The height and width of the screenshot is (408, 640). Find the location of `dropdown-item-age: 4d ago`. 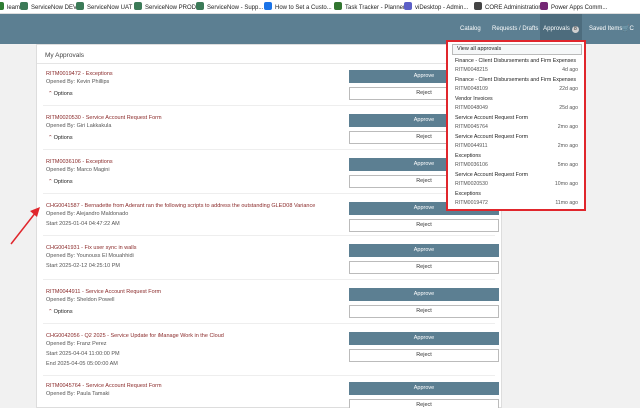

dropdown-item-age: 4d ago is located at coordinates (570, 70).